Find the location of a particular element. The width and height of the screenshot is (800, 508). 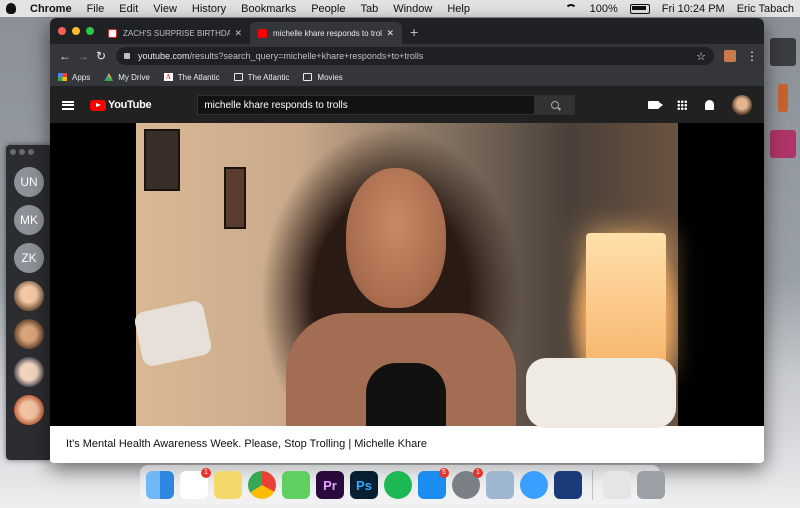

macos-dock: 1 Pr Ps 5 1 is located at coordinates (402, 485).